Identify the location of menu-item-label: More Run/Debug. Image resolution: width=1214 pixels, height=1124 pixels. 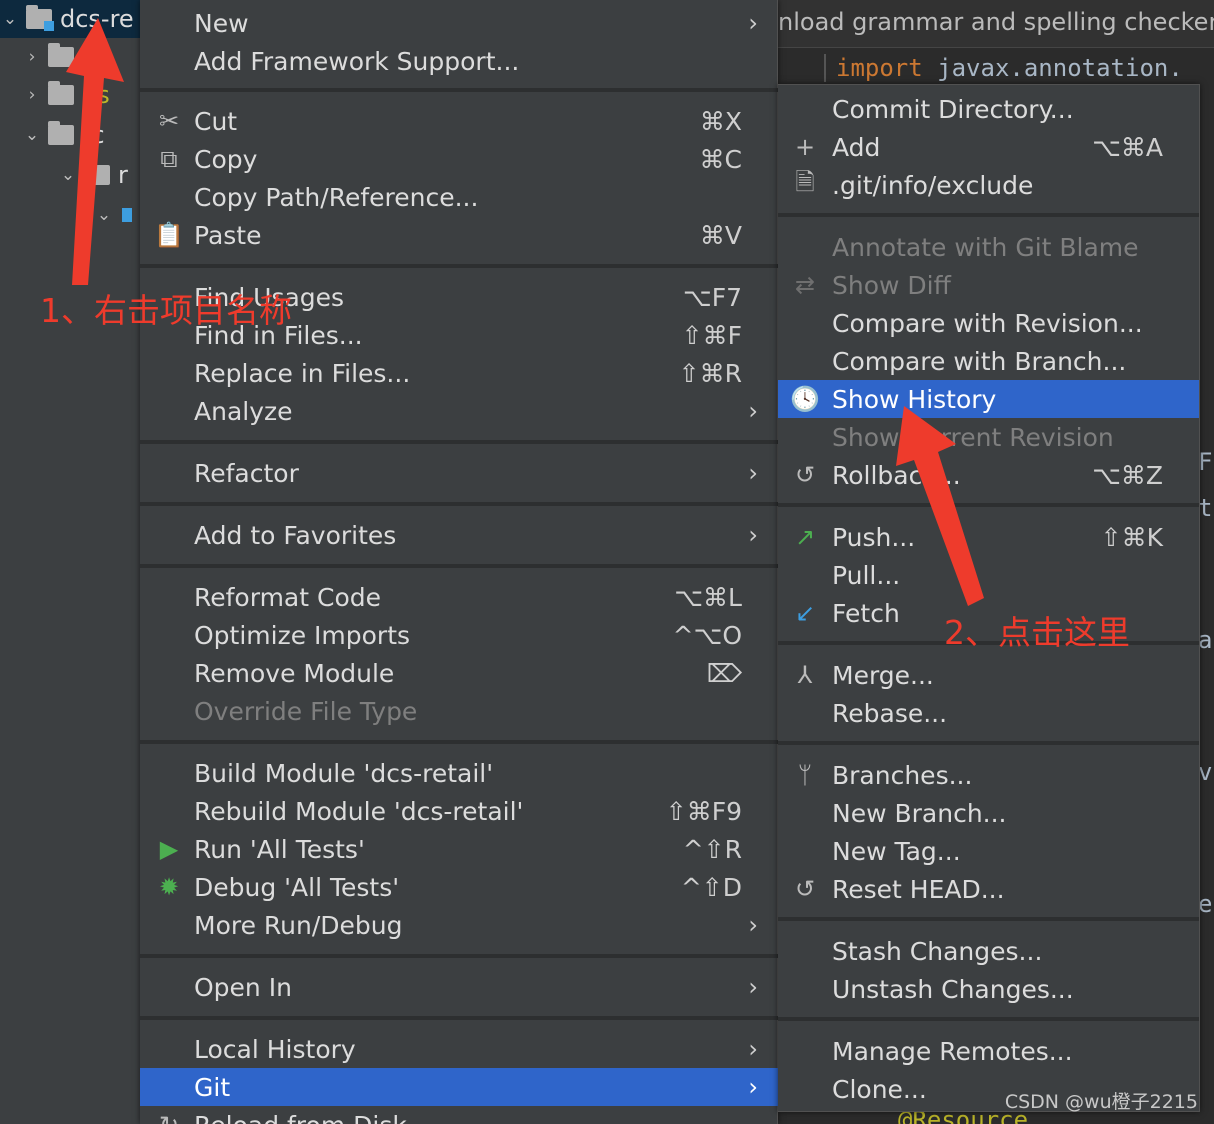
(298, 925).